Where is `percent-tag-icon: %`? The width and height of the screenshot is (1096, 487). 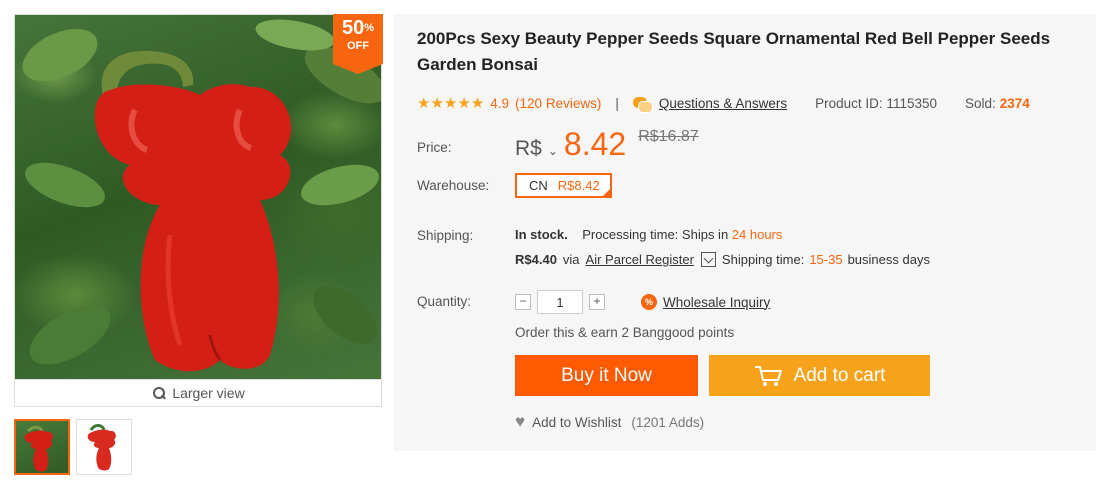 percent-tag-icon: % is located at coordinates (649, 302).